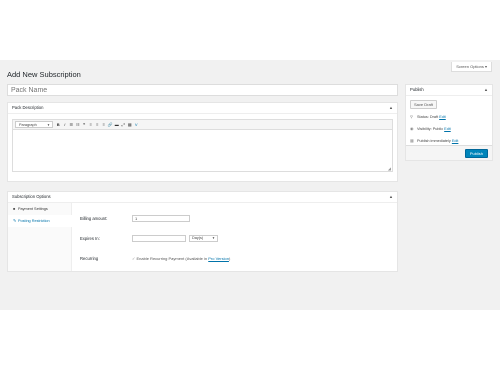 This screenshot has height=375, width=500. I want to click on editor-toolbar: Paragraph ▼ B I ☰ ☷ ❝ ≡ ≡ ≡ 🔗 ▬ ⤢ ▦ V, so click(202, 124).